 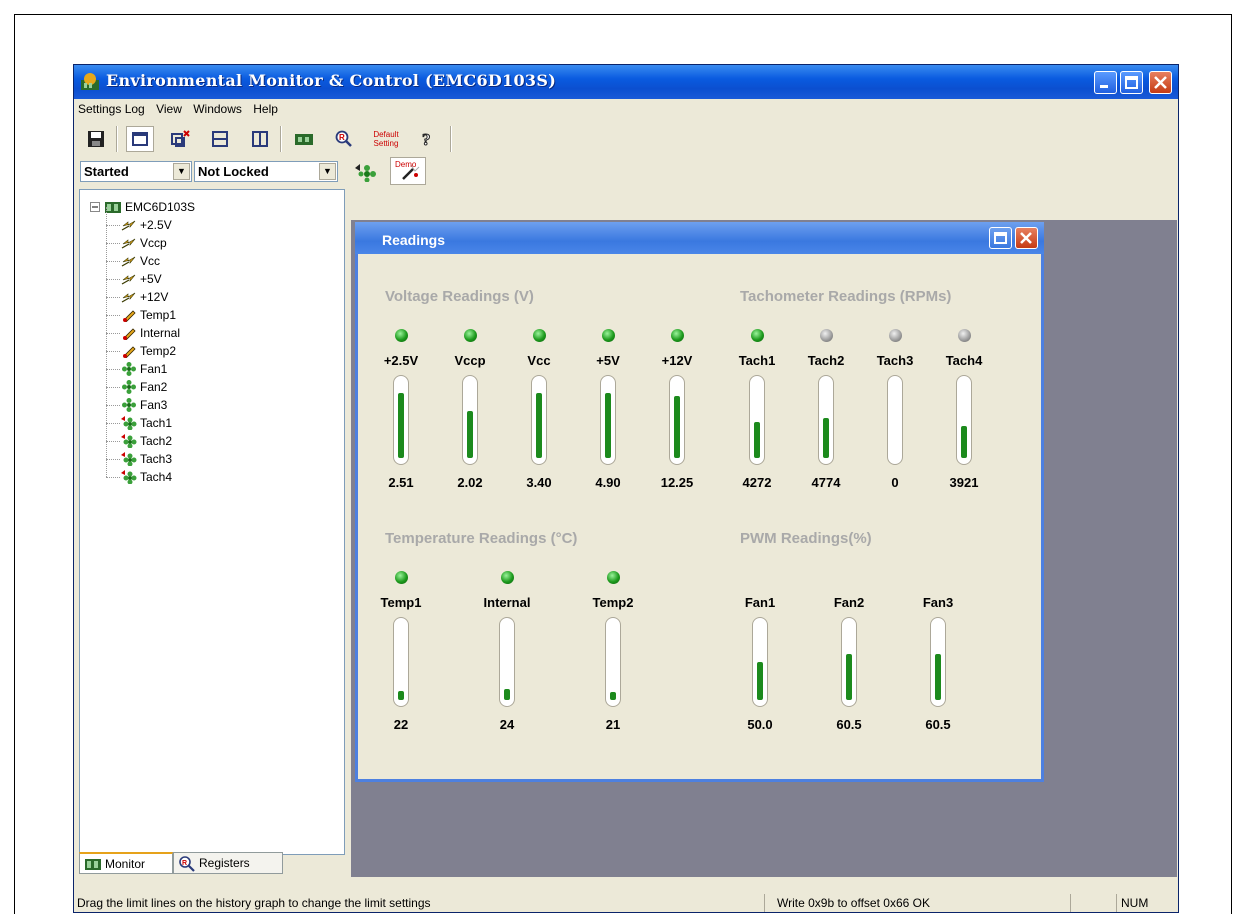 What do you see at coordinates (140, 139) in the screenshot?
I see `cascade-button` at bounding box center [140, 139].